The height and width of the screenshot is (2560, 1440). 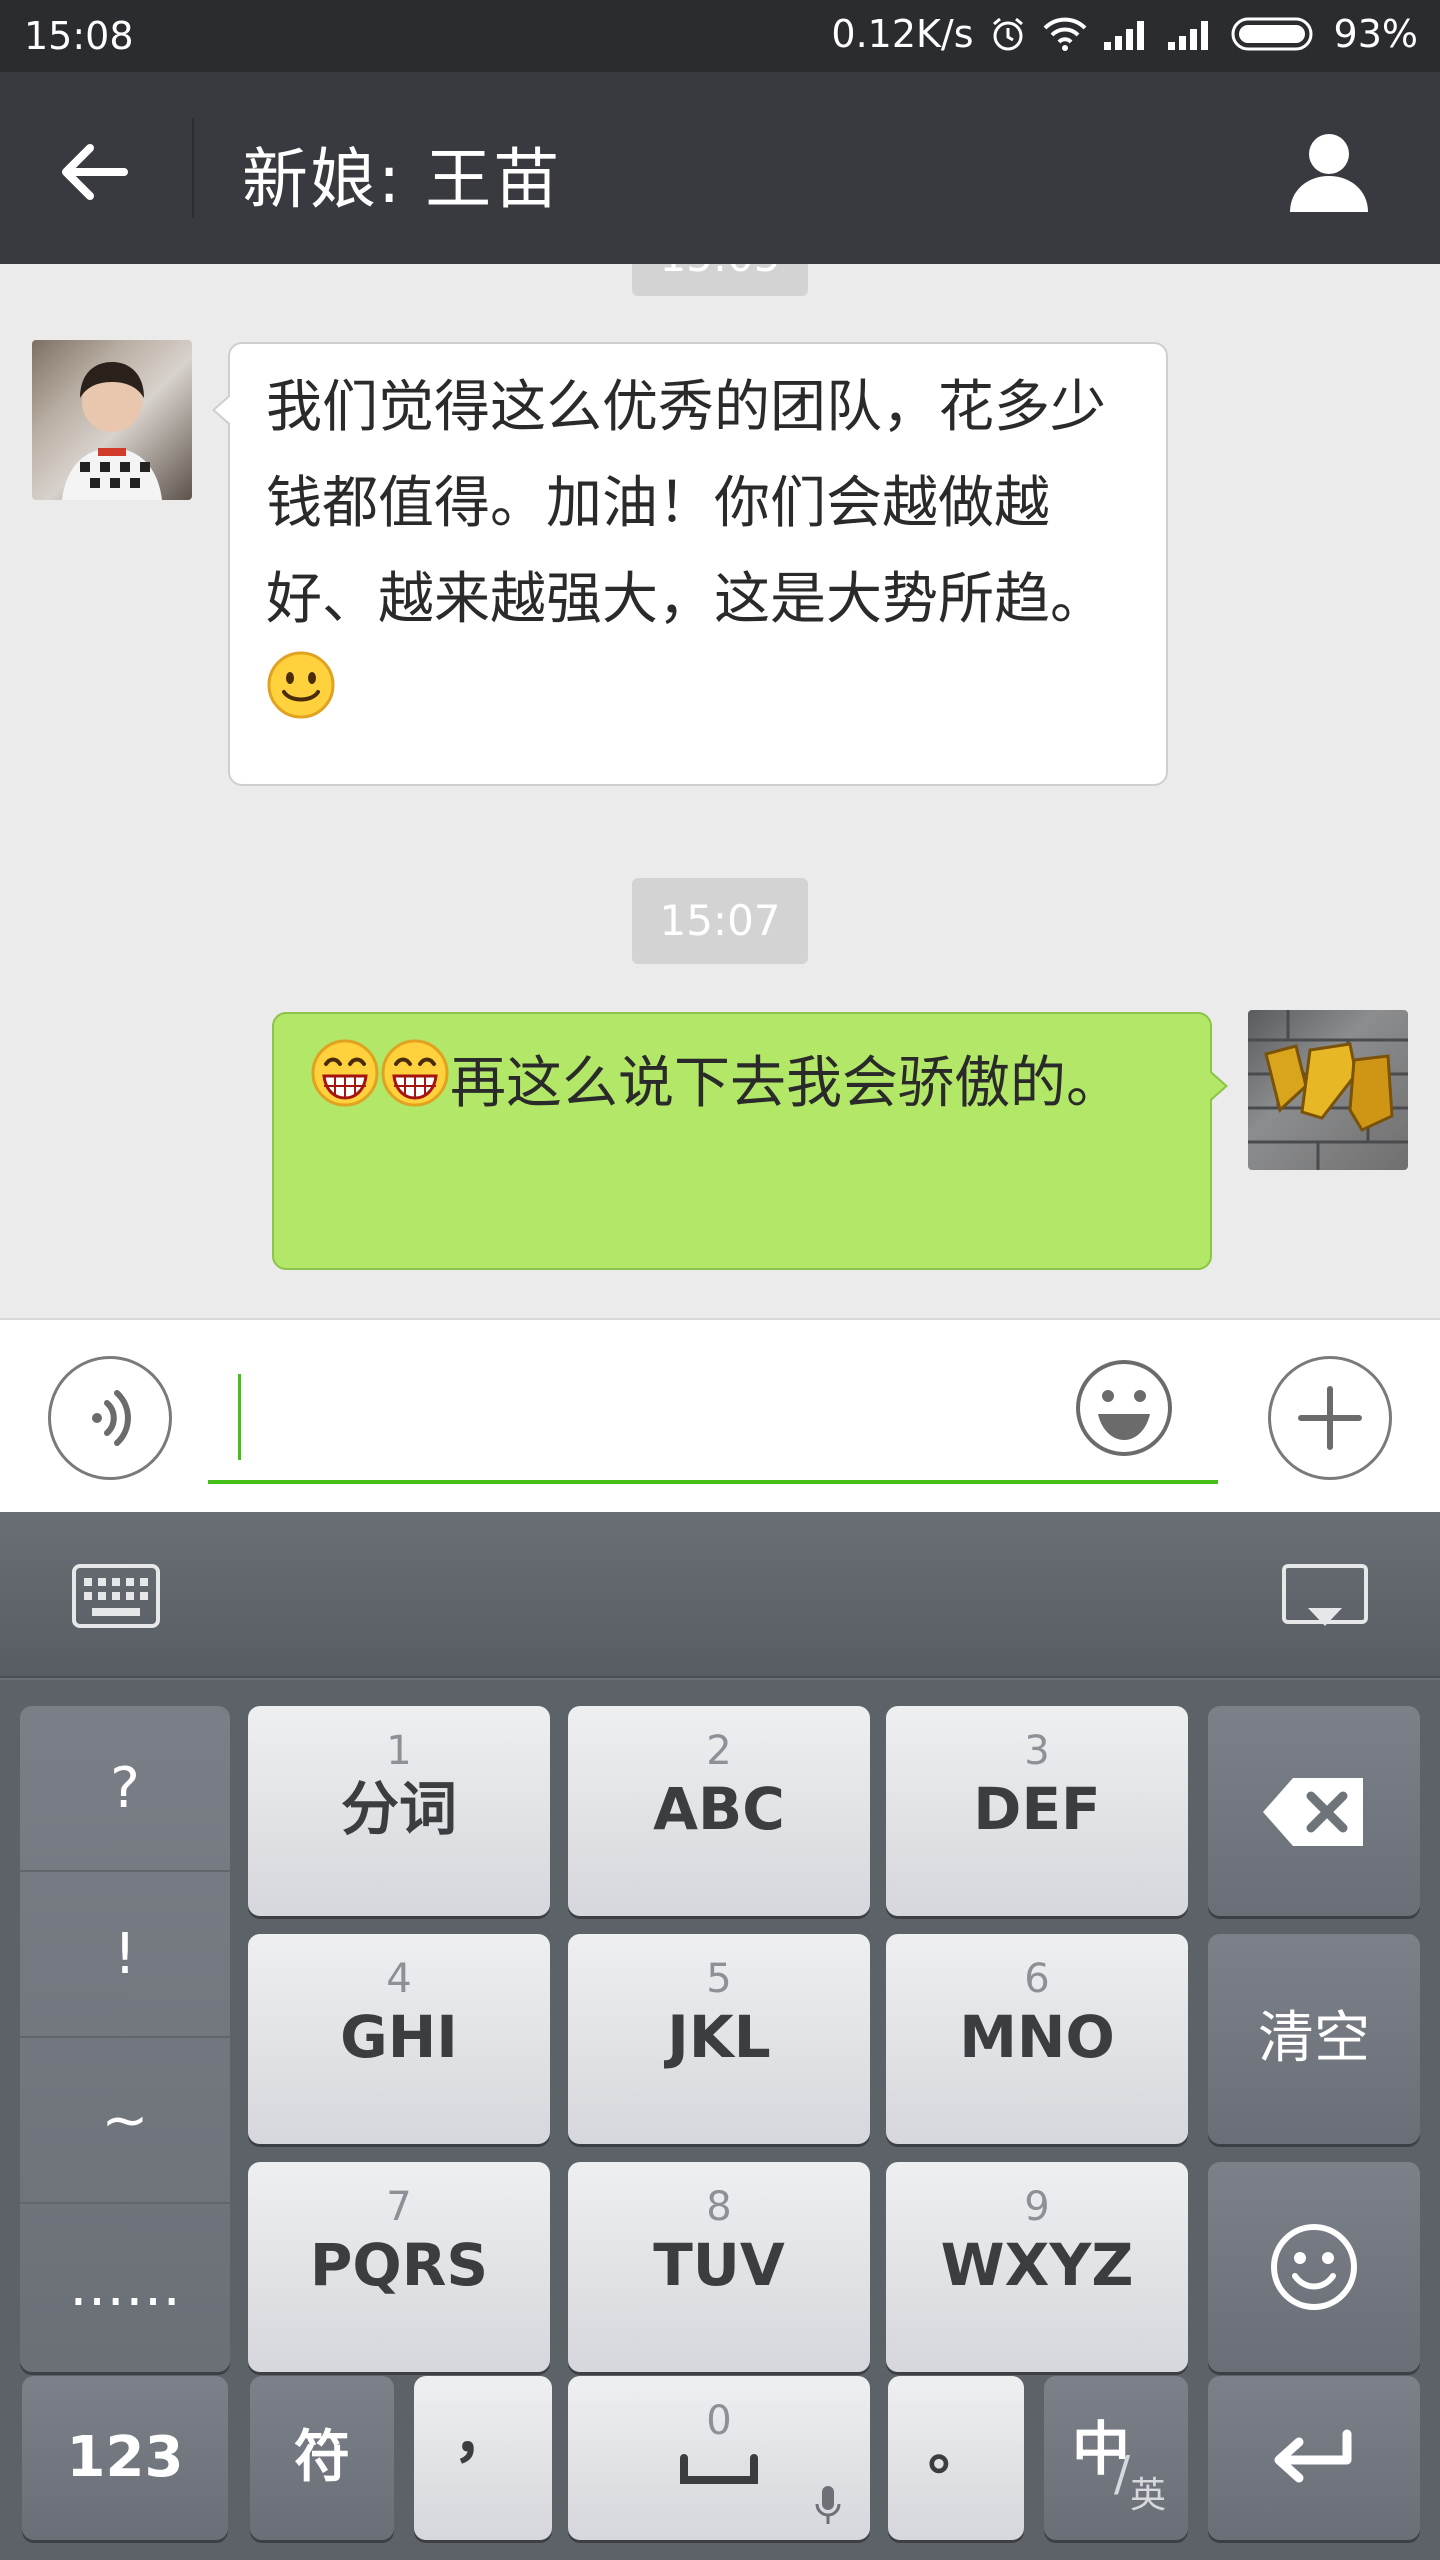 I want to click on hide-keyboard-icon, so click(x=1325, y=1599).